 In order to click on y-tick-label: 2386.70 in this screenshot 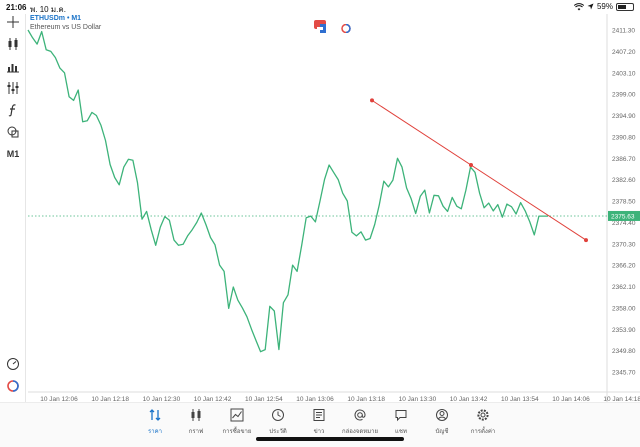, I will do `click(624, 159)`.